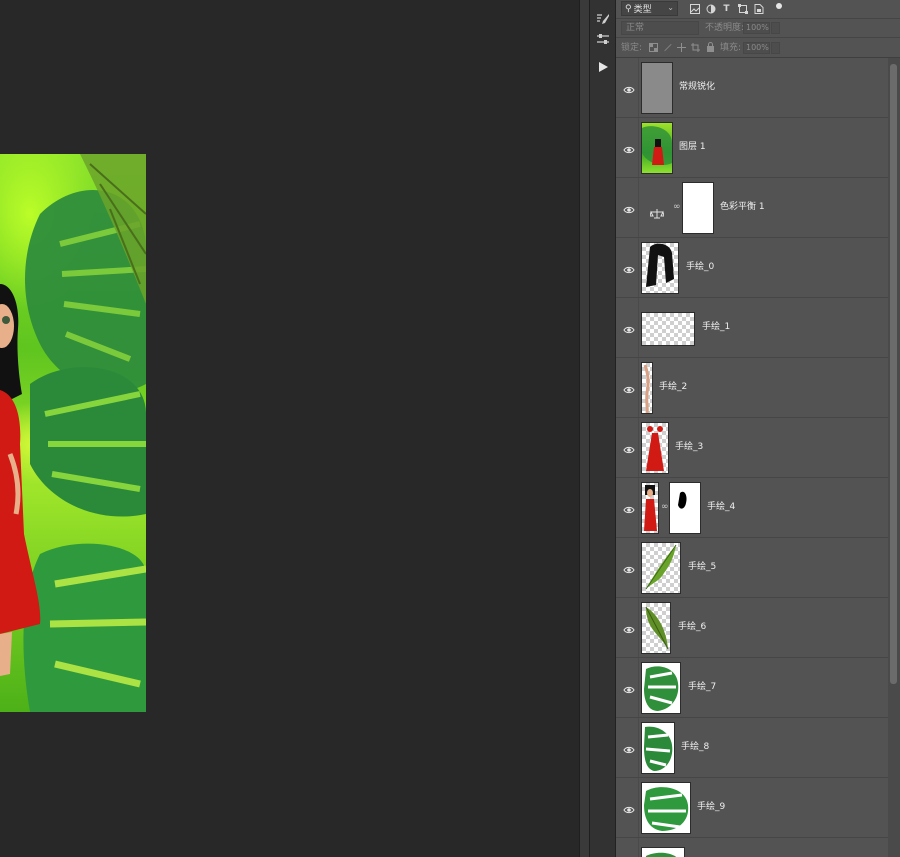  Describe the element at coordinates (752, 808) in the screenshot. I see `layer-row: 手绘_9` at that location.